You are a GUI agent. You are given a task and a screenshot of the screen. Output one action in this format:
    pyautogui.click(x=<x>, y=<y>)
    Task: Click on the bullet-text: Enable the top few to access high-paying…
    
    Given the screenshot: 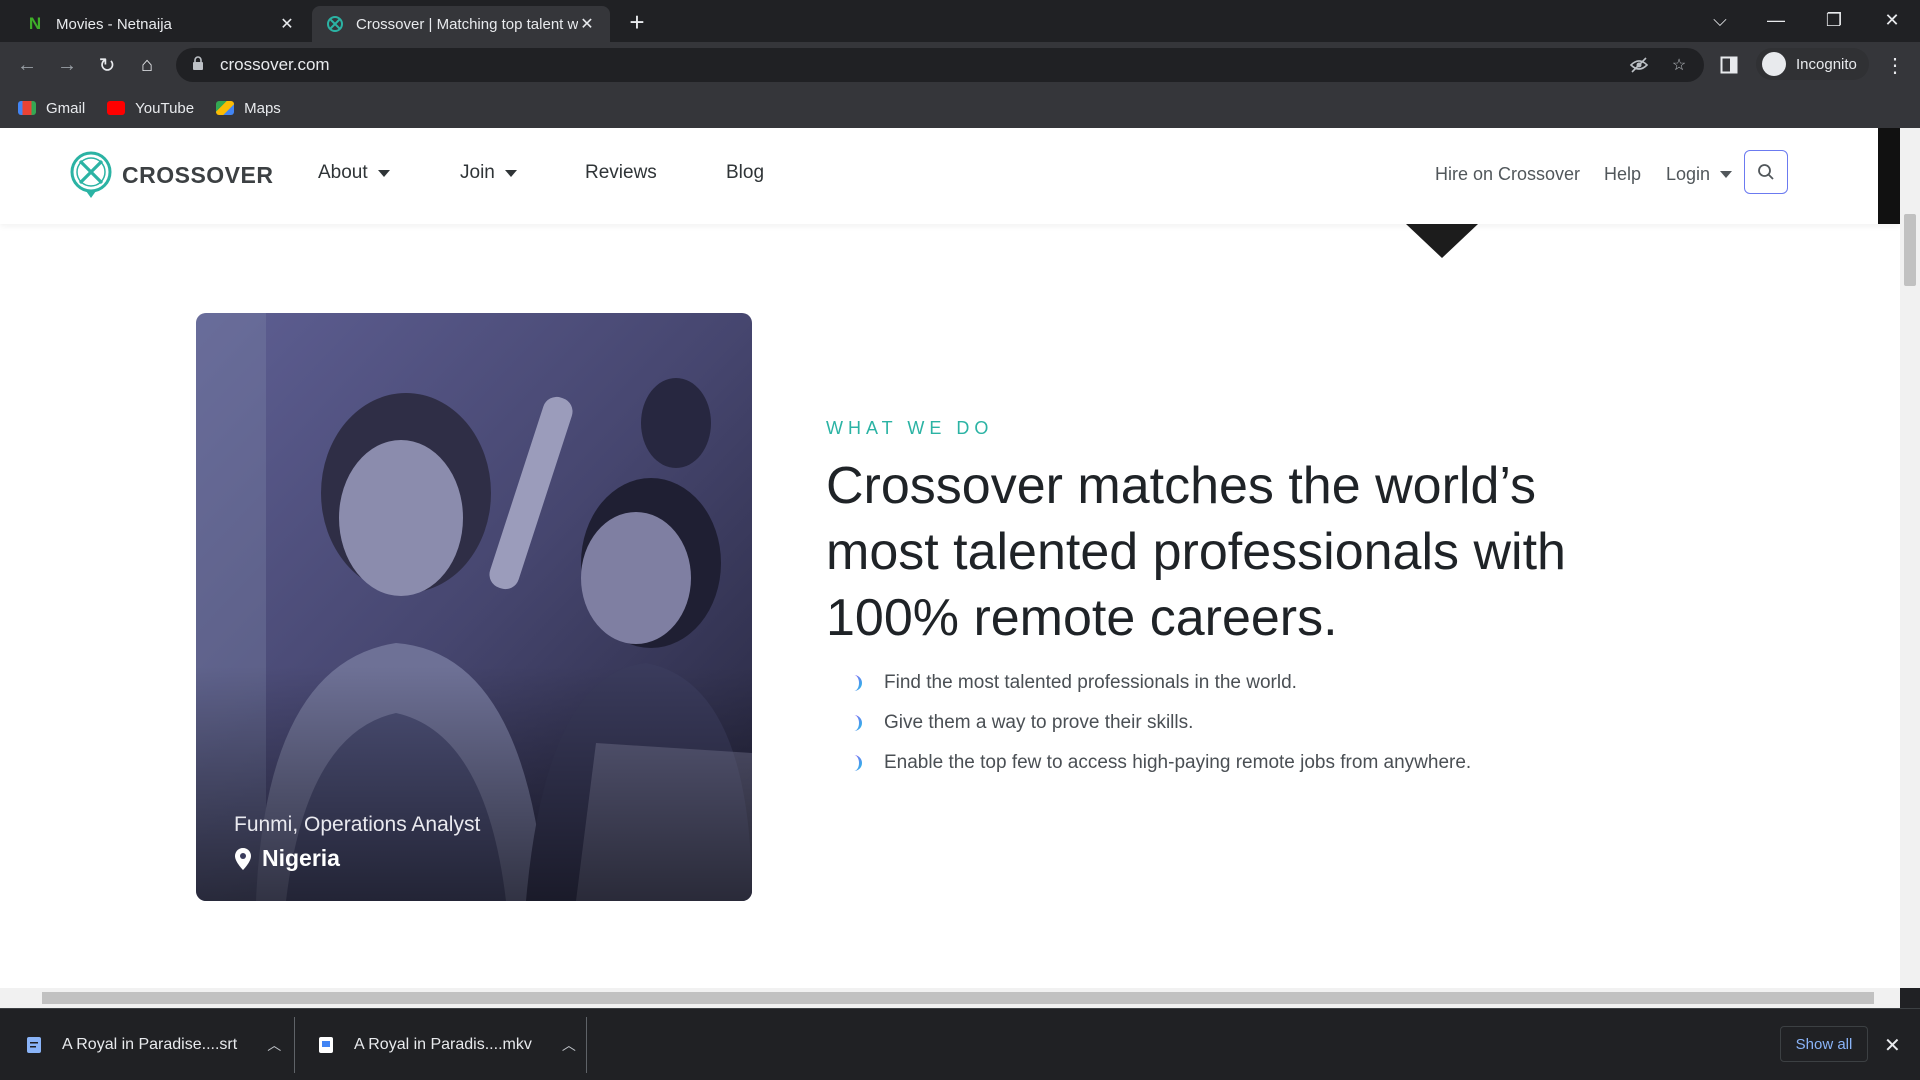 What is the action you would take?
    pyautogui.click(x=1178, y=762)
    